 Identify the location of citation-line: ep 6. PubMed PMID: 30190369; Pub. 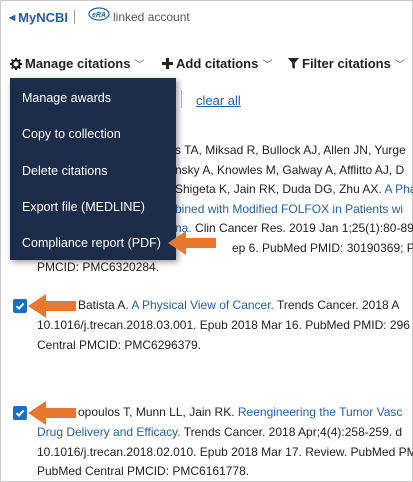
(322, 248).